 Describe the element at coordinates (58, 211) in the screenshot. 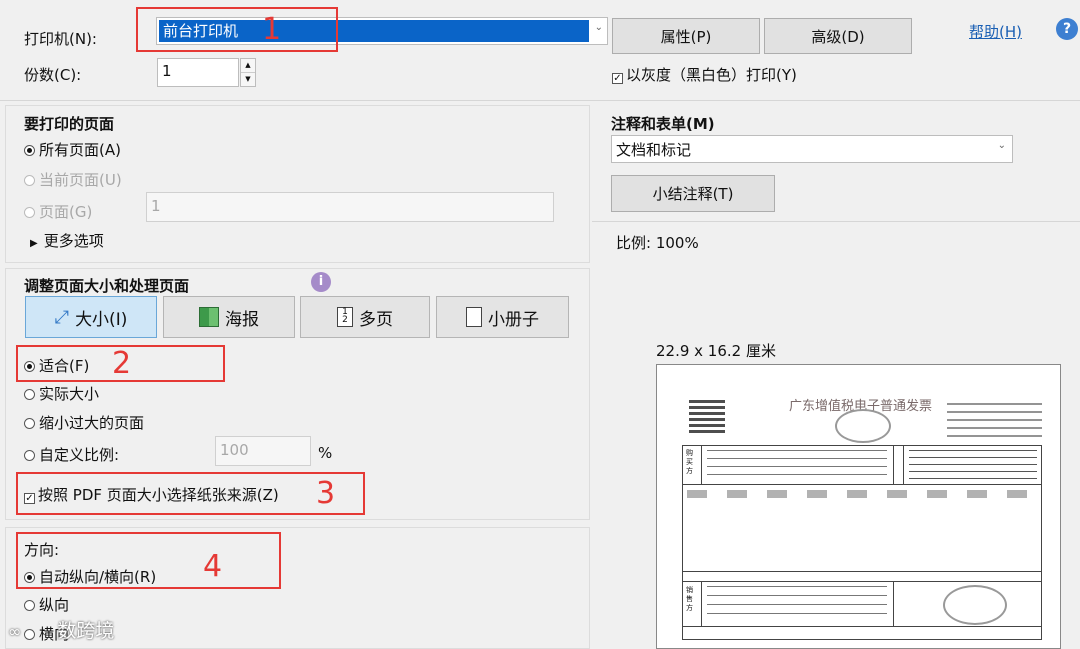

I see `radio-pages: 页面(G)` at that location.